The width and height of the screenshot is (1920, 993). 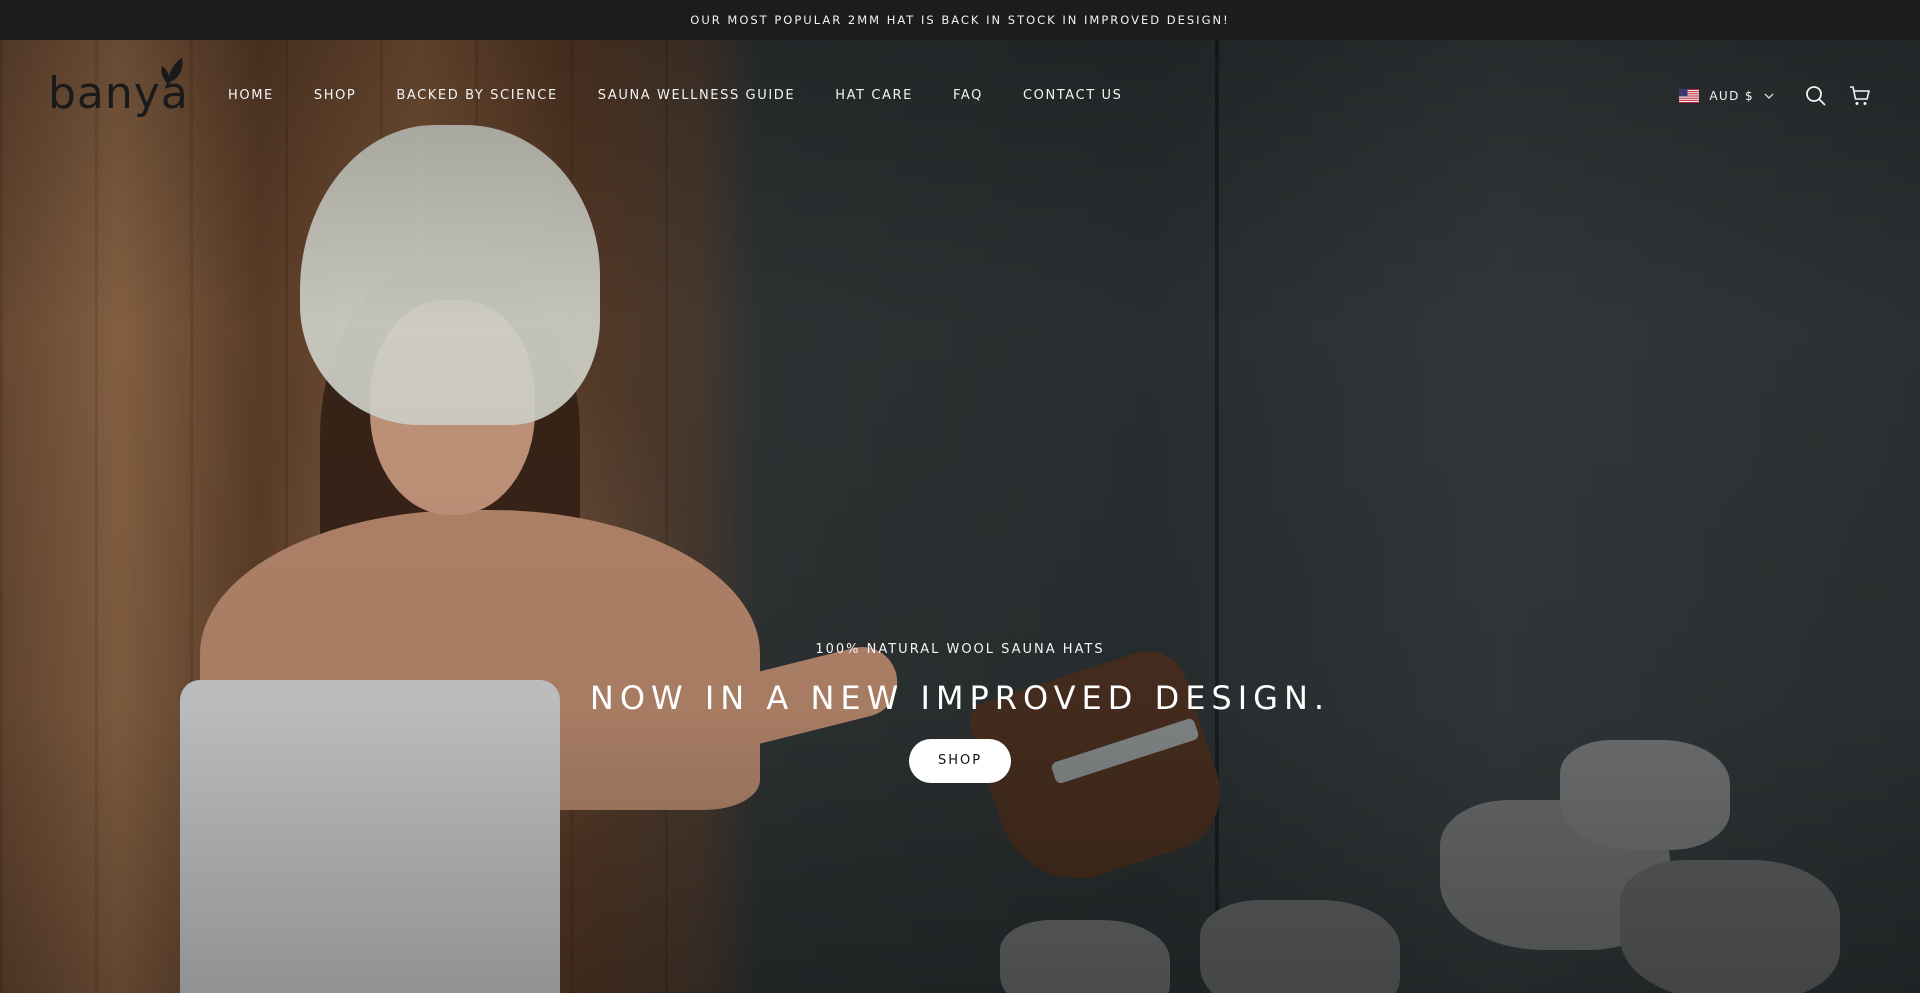 I want to click on shop-button: SHOP, so click(x=960, y=761).